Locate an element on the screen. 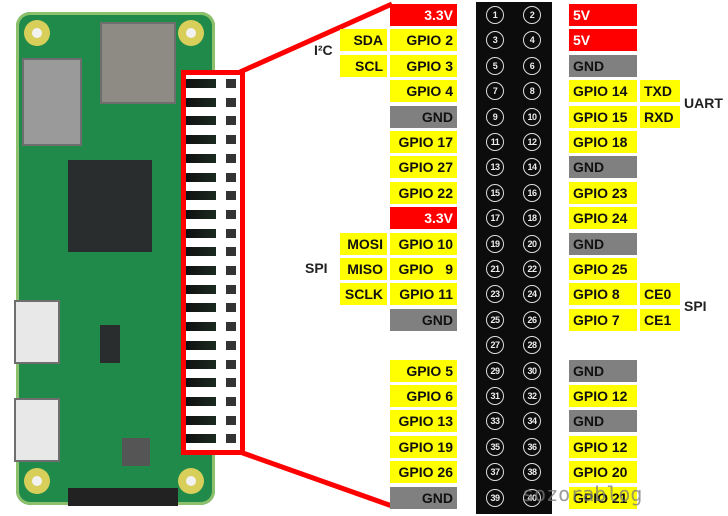  pin-function-left: MOSI is located at coordinates (363, 243).